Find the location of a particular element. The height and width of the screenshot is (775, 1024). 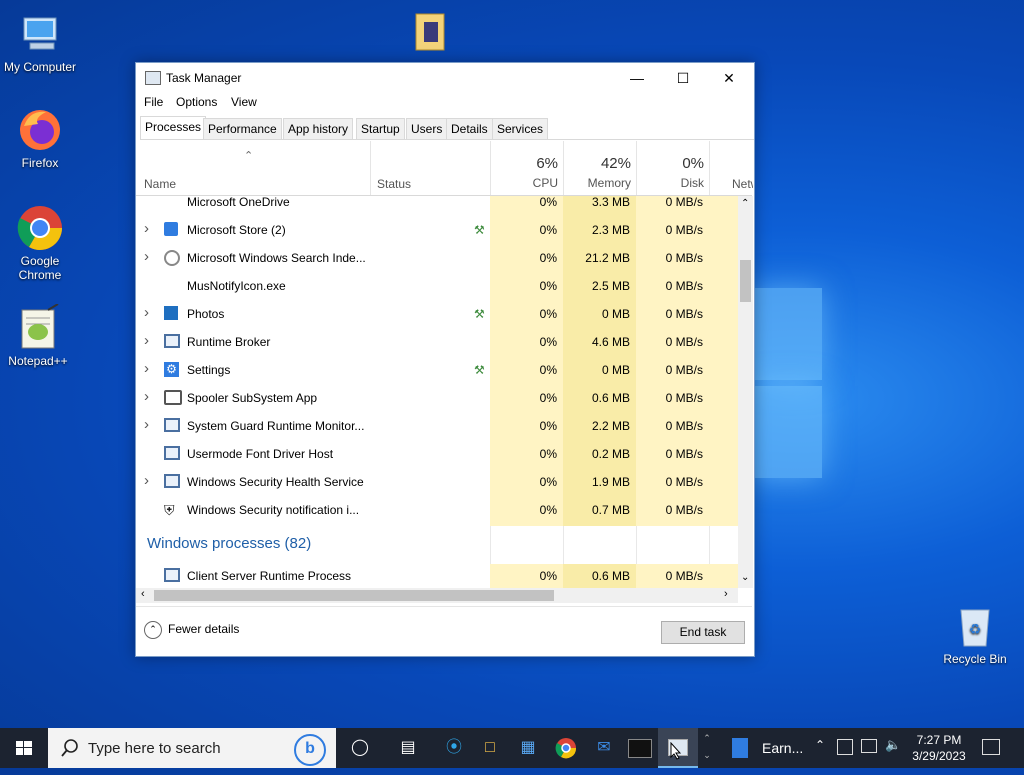

mail-icon: ✉ is located at coordinates (604, 748).